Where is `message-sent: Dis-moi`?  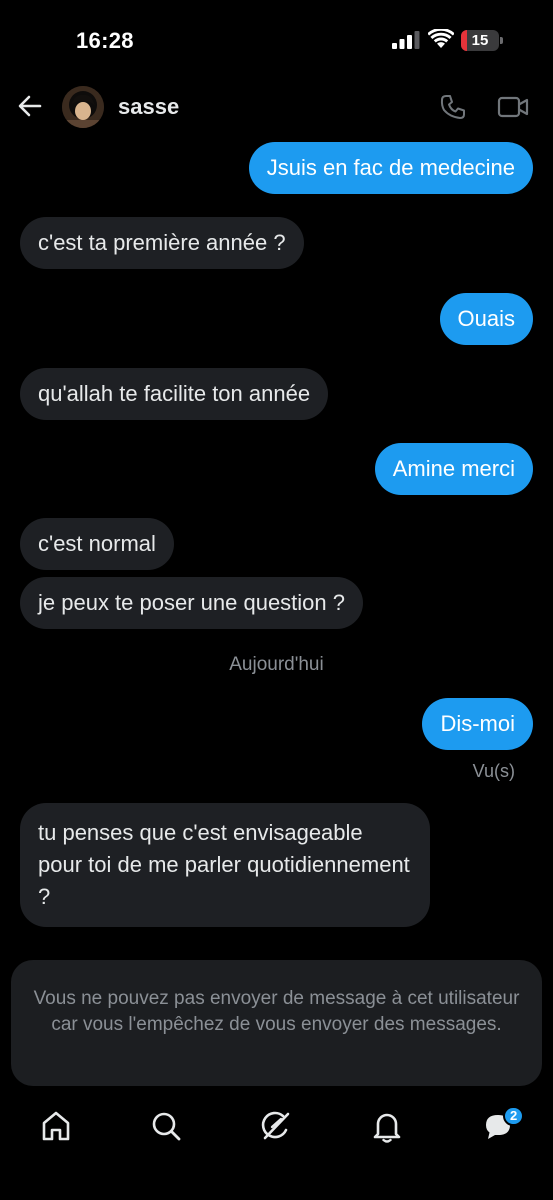 message-sent: Dis-moi is located at coordinates (477, 724).